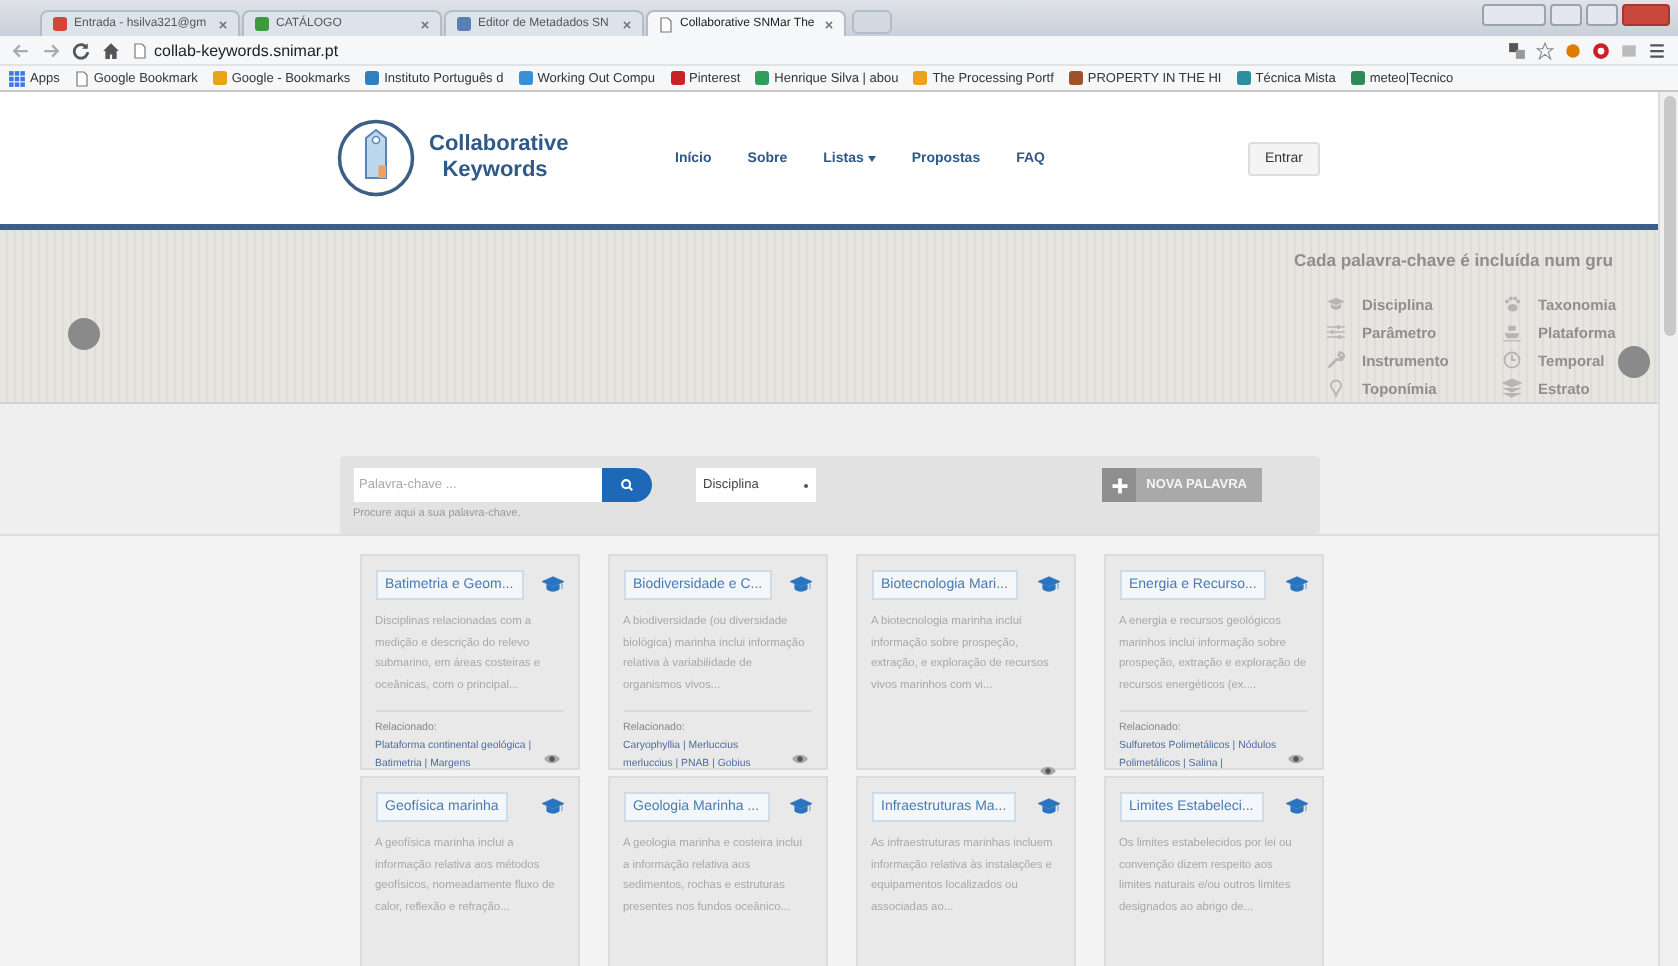 The width and height of the screenshot is (1678, 966). Describe the element at coordinates (1657, 50) in the screenshot. I see `menu-icon` at that location.